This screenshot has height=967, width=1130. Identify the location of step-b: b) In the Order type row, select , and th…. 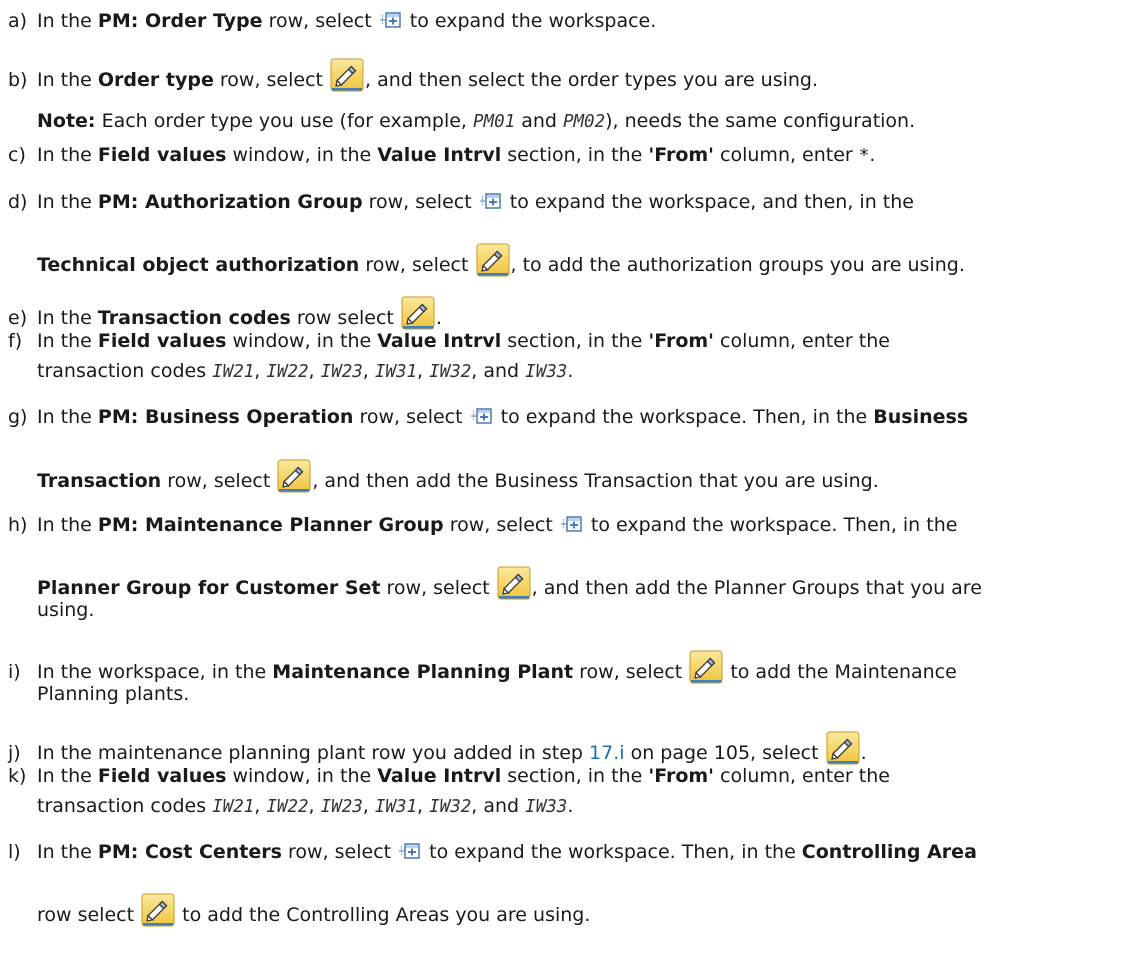
(565, 76).